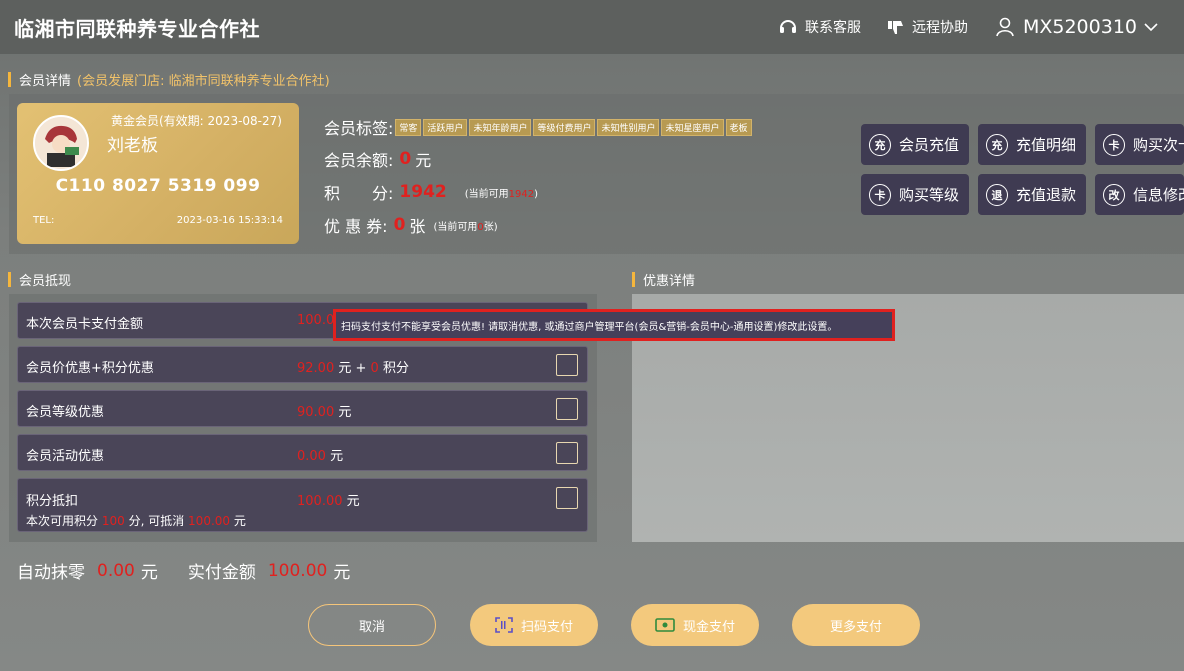 Image resolution: width=1184 pixels, height=671 pixels. Describe the element at coordinates (738, 127) in the screenshot. I see `member-tag: 老板` at that location.